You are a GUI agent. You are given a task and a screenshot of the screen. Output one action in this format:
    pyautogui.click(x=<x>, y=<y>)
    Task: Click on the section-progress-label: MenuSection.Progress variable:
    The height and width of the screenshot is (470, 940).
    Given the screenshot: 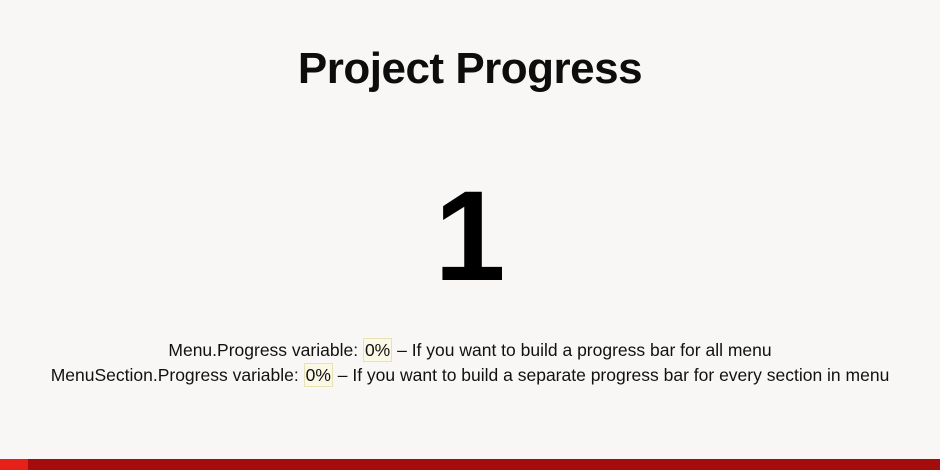 What is the action you would take?
    pyautogui.click(x=177, y=375)
    